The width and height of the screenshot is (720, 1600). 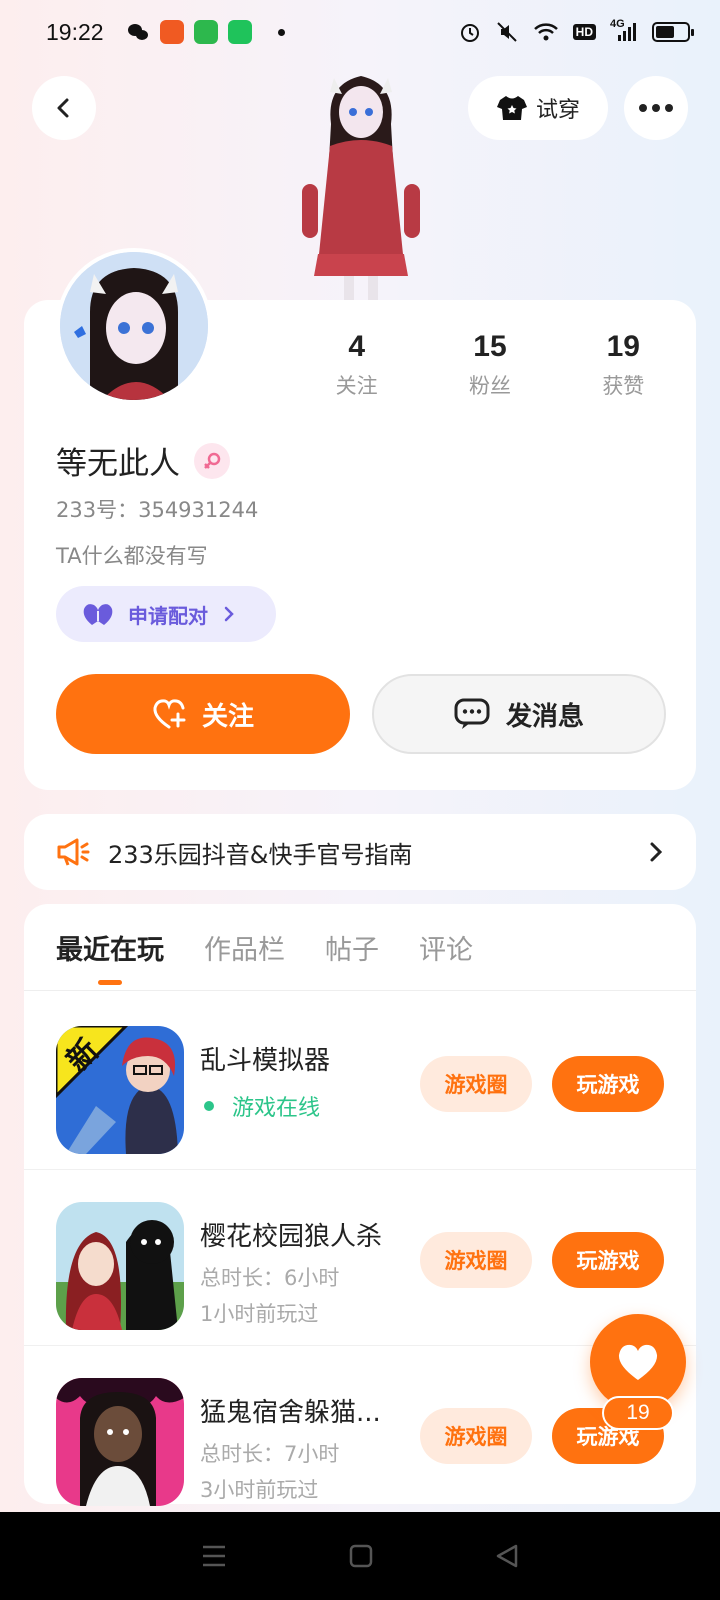 What do you see at coordinates (507, 32) in the screenshot?
I see `mute-icon` at bounding box center [507, 32].